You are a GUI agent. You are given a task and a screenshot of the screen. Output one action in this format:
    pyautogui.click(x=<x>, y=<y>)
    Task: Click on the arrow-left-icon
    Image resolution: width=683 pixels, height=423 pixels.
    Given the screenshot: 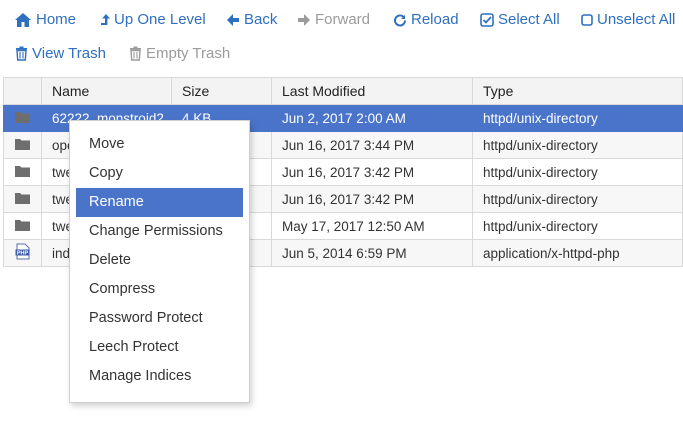 What is the action you would take?
    pyautogui.click(x=233, y=20)
    